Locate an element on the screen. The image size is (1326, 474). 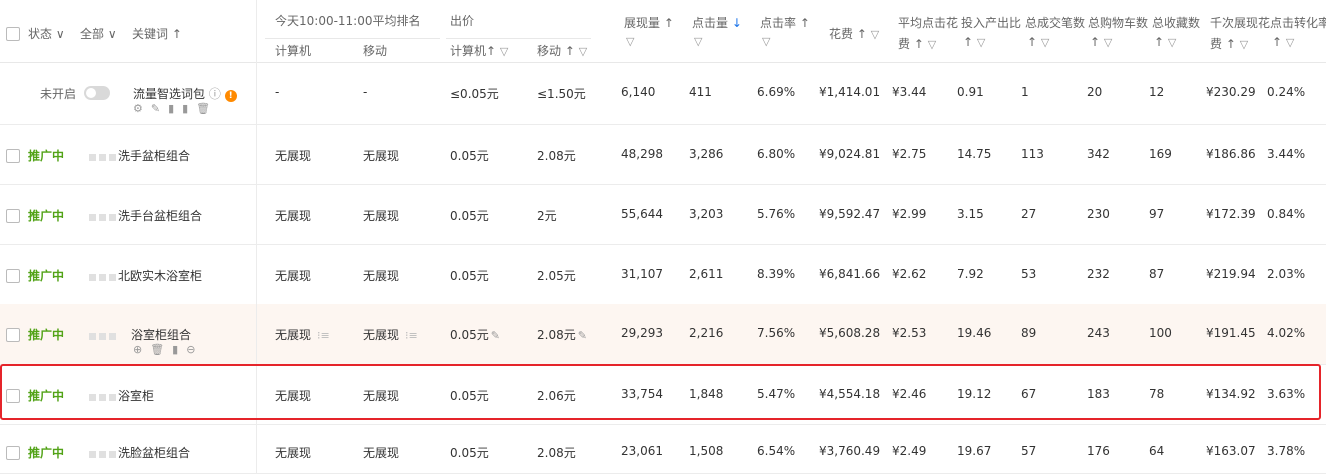
cell-cpm: ¥219.94 is located at coordinates (1231, 274).